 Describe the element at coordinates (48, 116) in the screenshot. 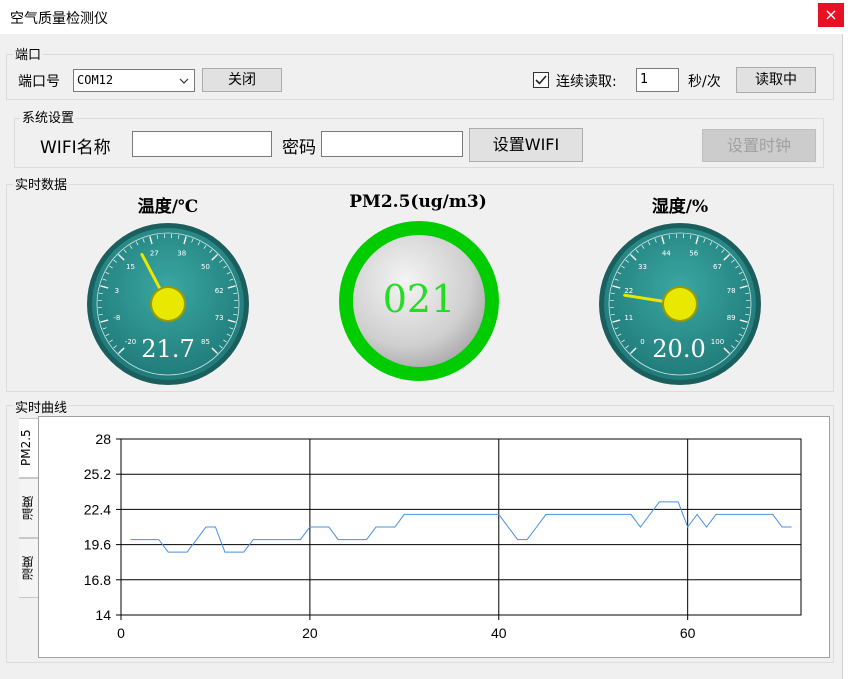

I see `system-group-label: 系统设置` at that location.